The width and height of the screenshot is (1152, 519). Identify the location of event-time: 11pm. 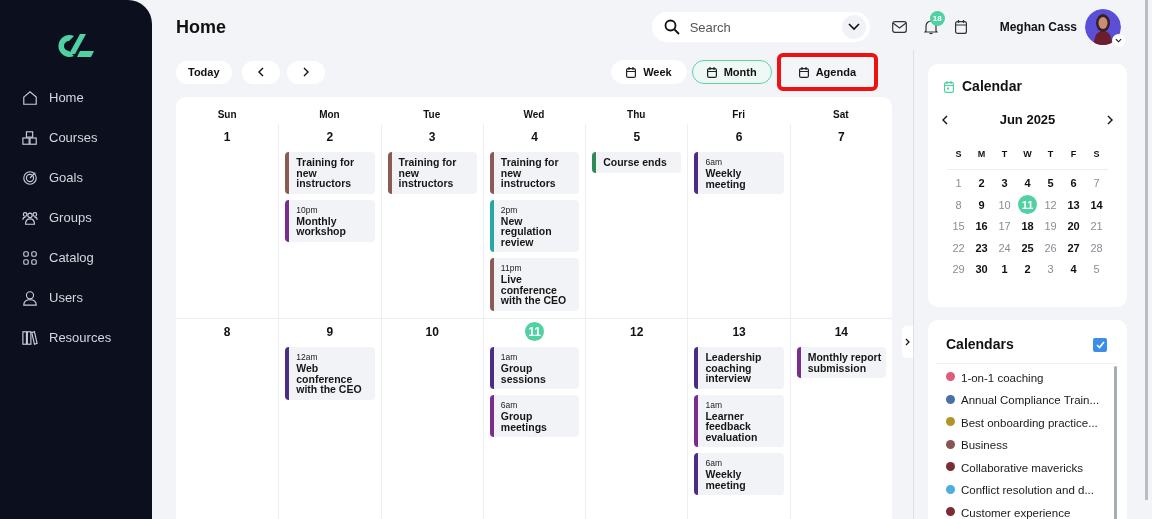
(511, 268).